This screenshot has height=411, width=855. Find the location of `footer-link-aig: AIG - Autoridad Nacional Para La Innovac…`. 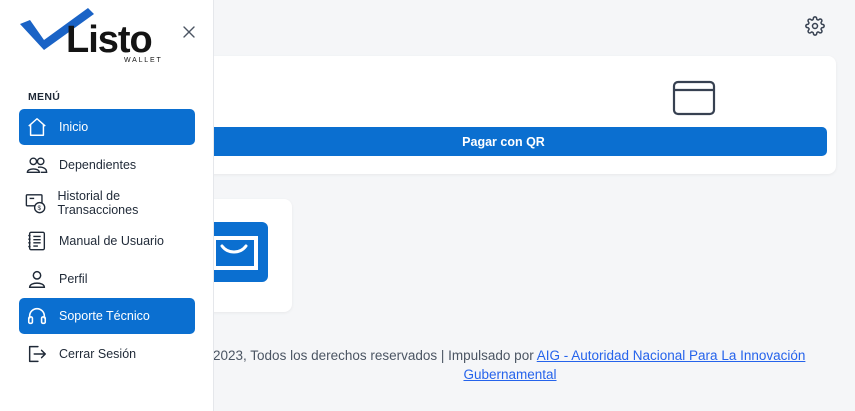

footer-link-aig: AIG - Autoridad Nacional Para La Innovac… is located at coordinates (671, 355).